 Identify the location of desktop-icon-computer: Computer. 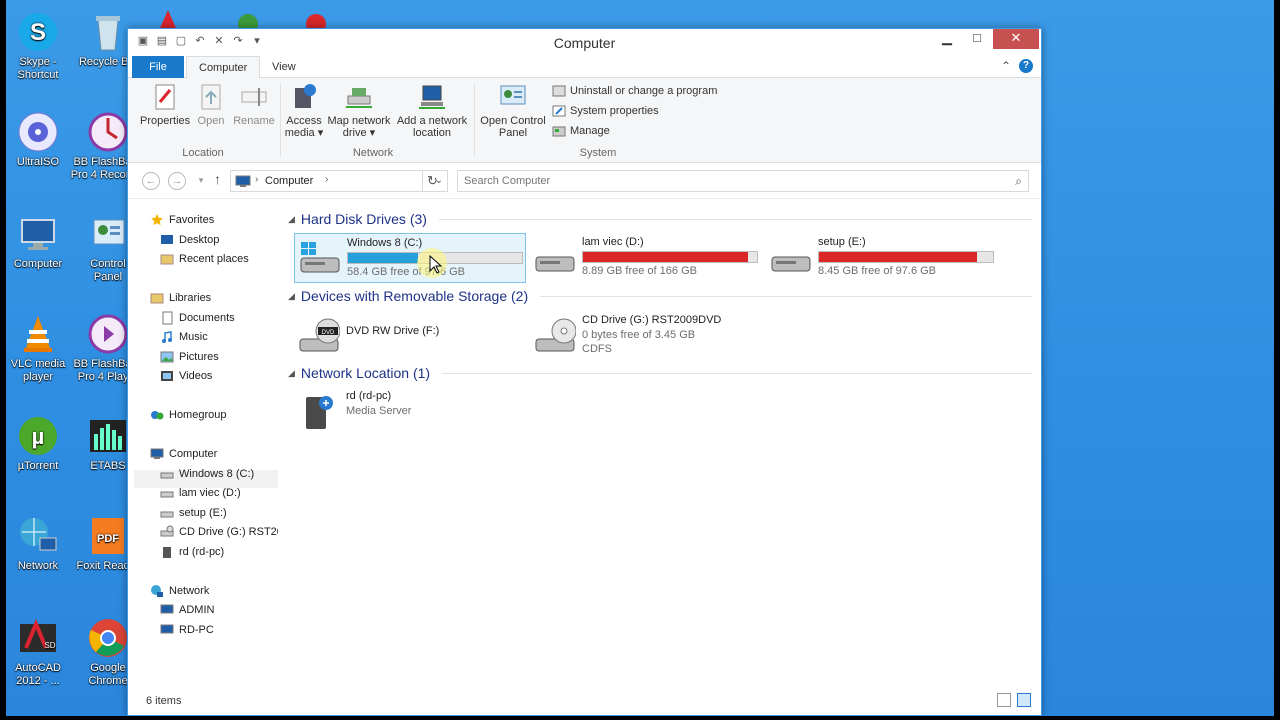
(38, 241).